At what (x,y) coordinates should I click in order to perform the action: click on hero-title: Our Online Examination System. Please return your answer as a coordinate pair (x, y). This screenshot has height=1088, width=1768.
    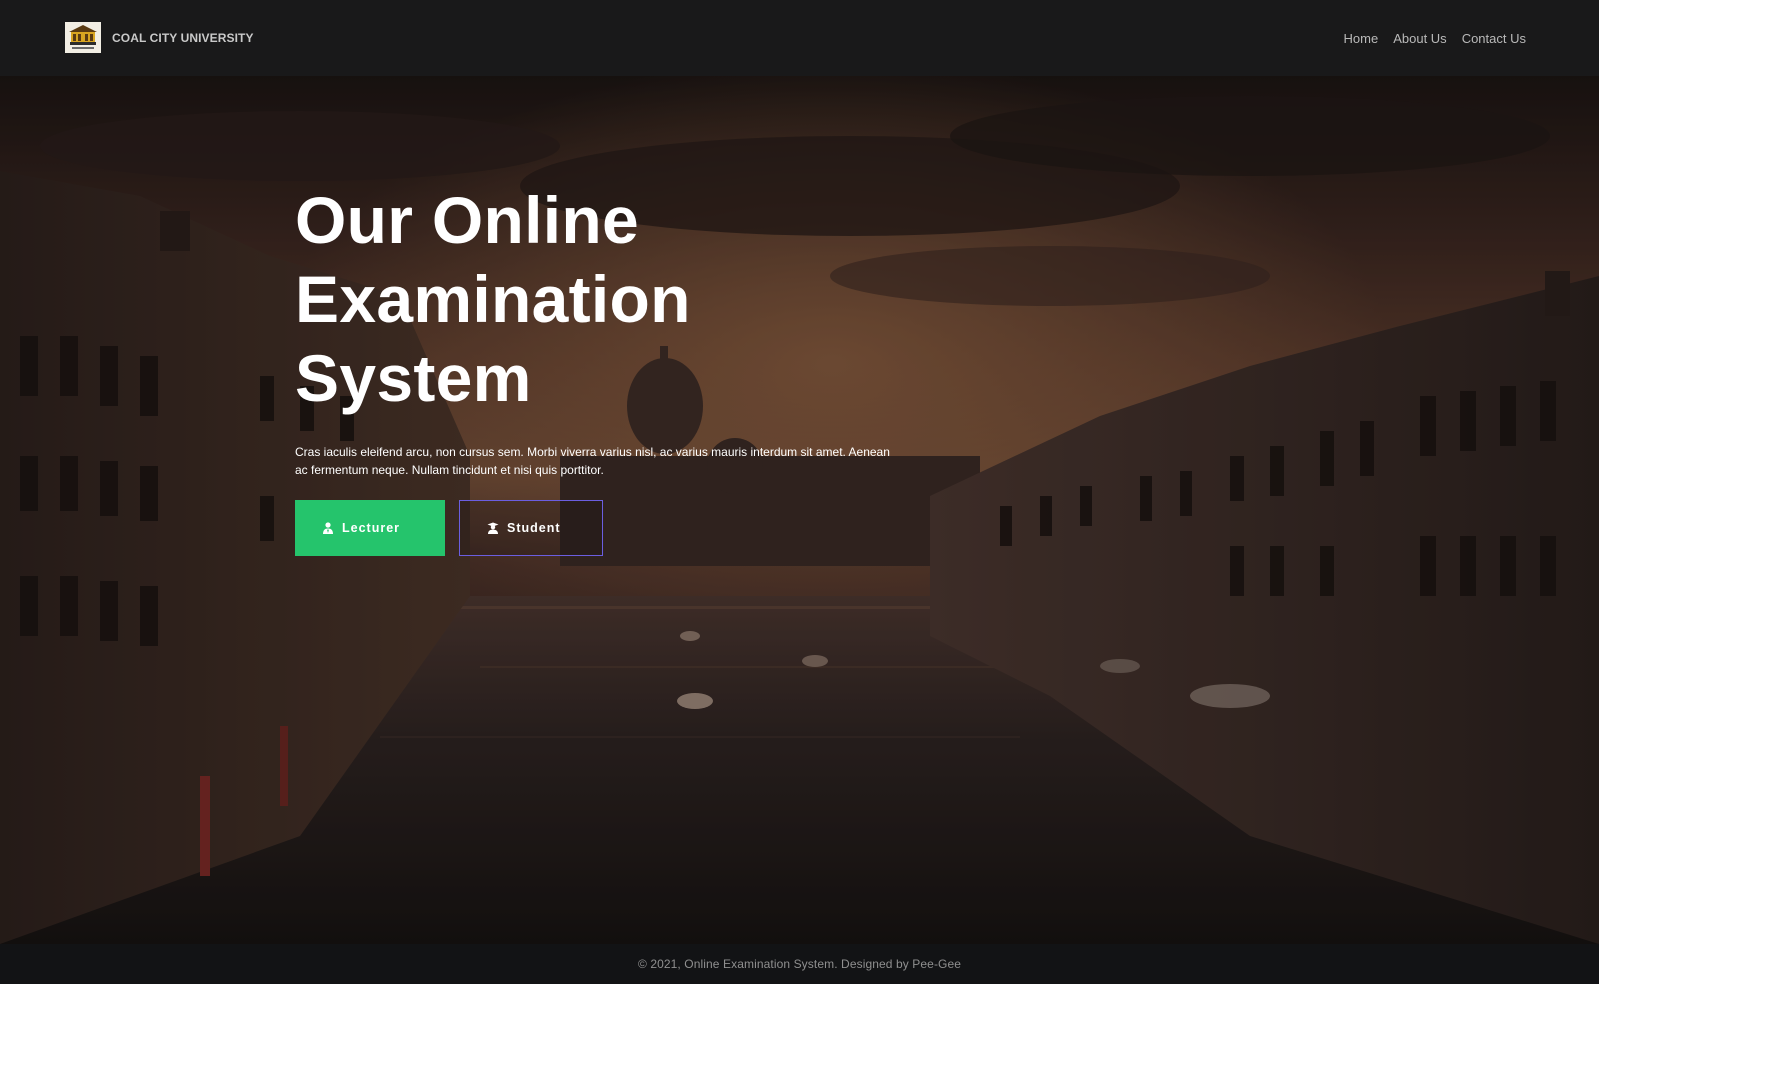
    Looking at the image, I should click on (595, 299).